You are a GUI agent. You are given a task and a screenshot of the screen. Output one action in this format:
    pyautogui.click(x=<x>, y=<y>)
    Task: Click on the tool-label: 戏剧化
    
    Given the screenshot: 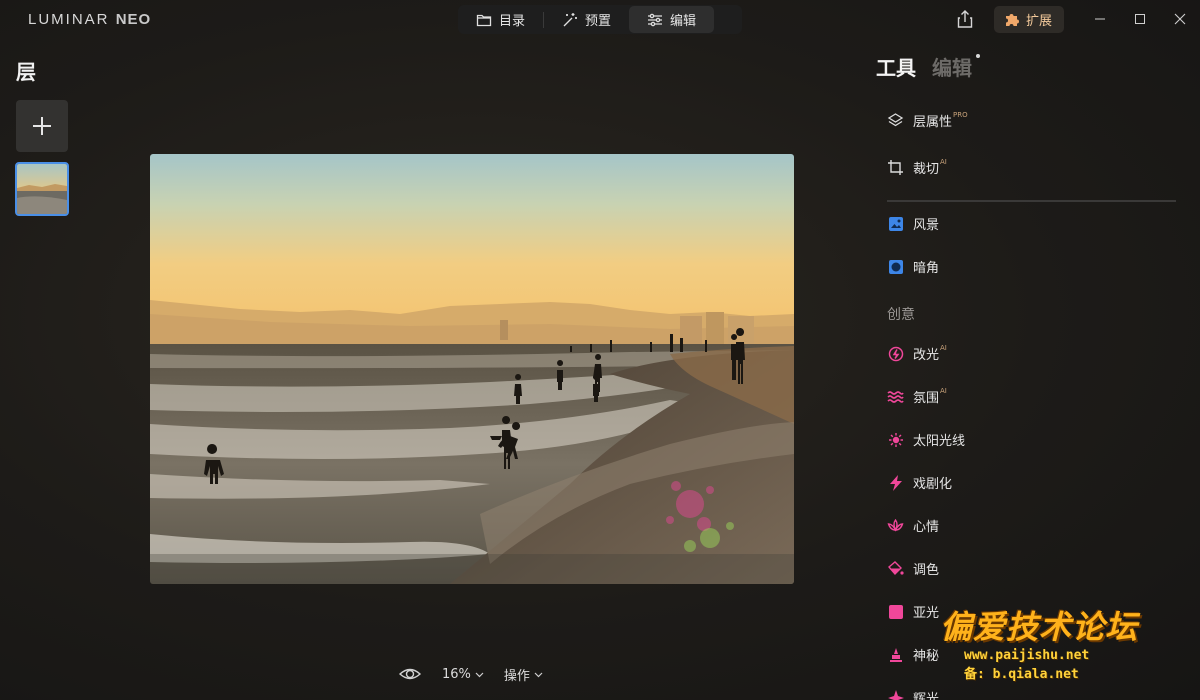 What is the action you would take?
    pyautogui.click(x=933, y=484)
    